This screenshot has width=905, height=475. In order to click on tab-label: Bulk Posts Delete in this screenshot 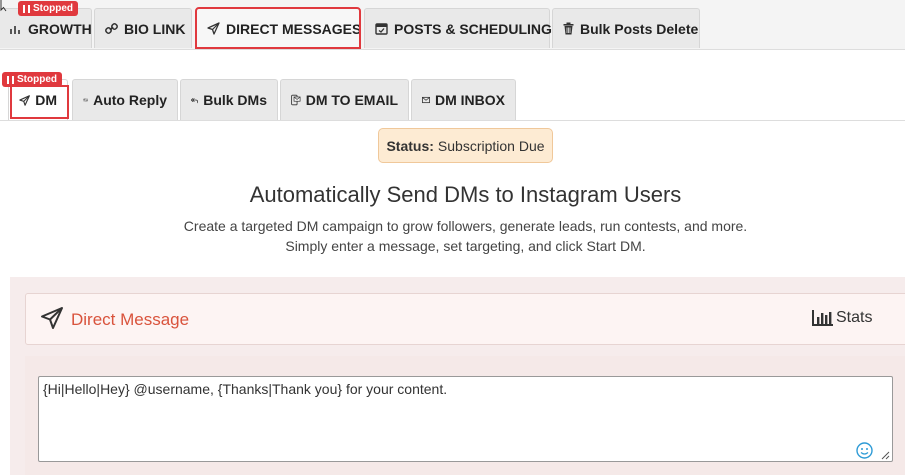, I will do `click(639, 28)`.